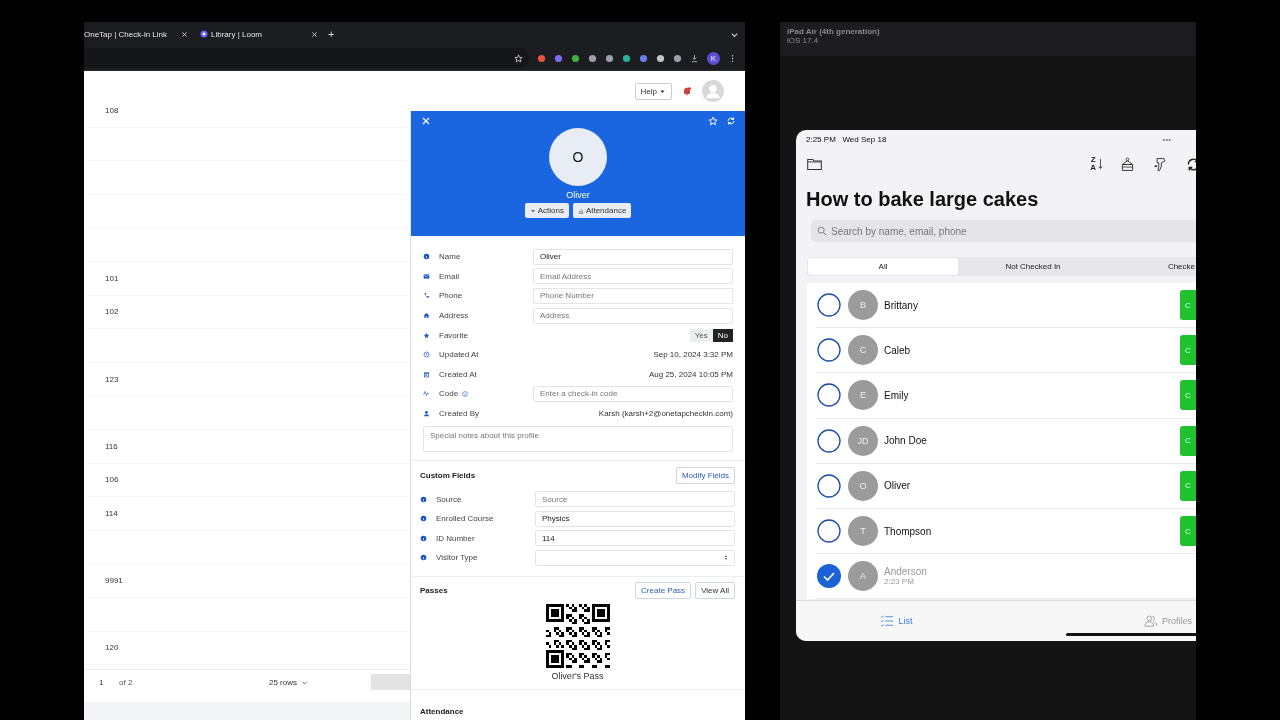  Describe the element at coordinates (459, 414) in the screenshot. I see `field-label: Created By` at that location.